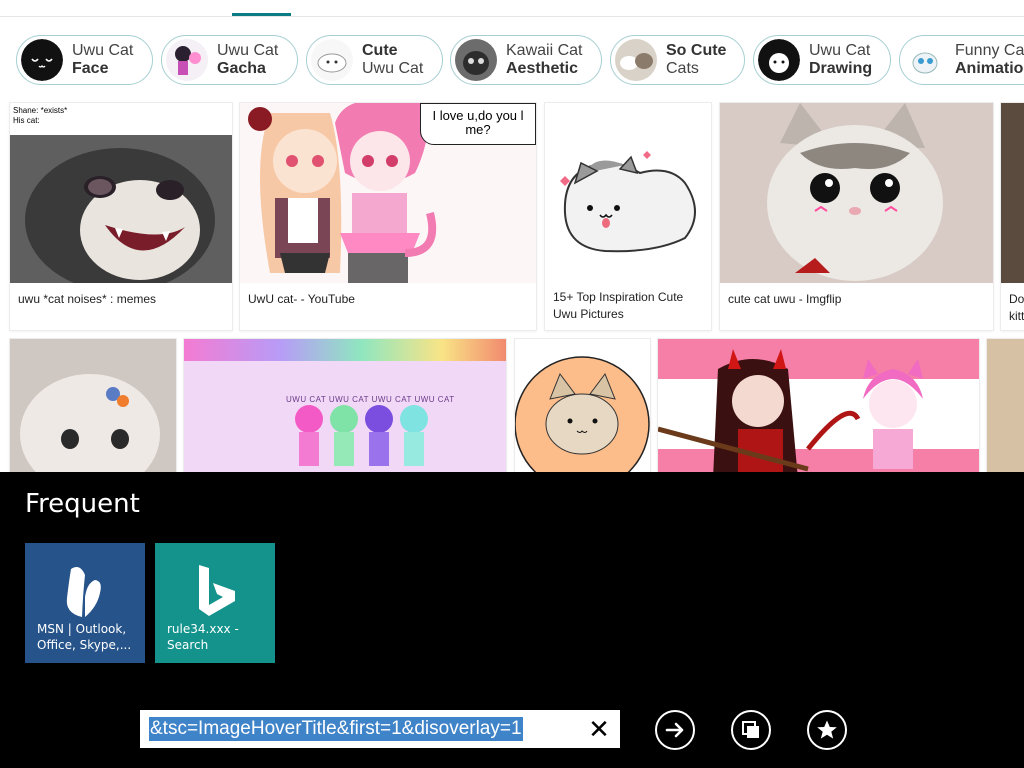  I want to click on chip-line1: Kawaii Cat, so click(544, 50).